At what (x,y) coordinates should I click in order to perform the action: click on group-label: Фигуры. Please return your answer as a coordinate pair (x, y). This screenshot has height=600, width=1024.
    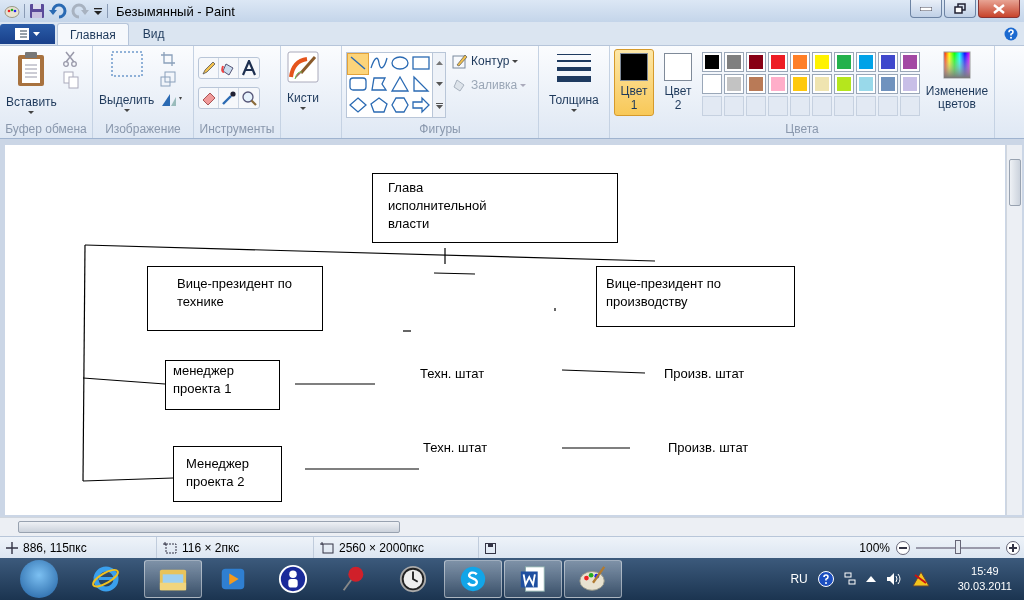
    Looking at the image, I should click on (440, 130).